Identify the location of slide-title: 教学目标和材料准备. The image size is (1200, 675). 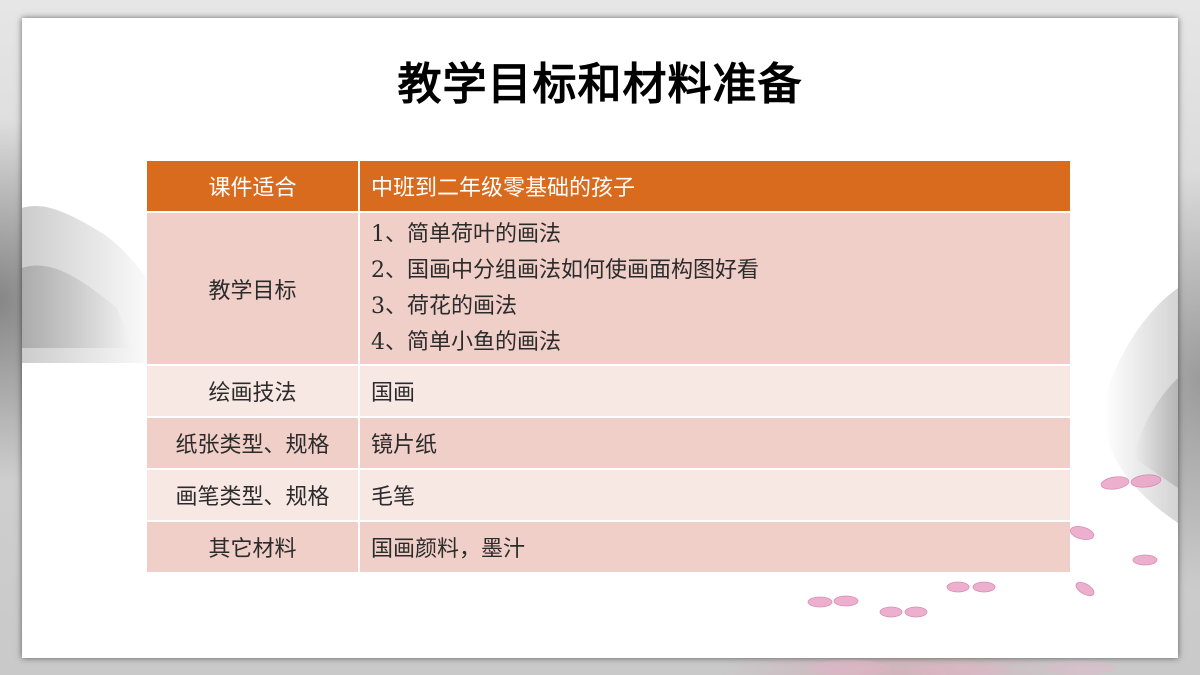
(600, 84).